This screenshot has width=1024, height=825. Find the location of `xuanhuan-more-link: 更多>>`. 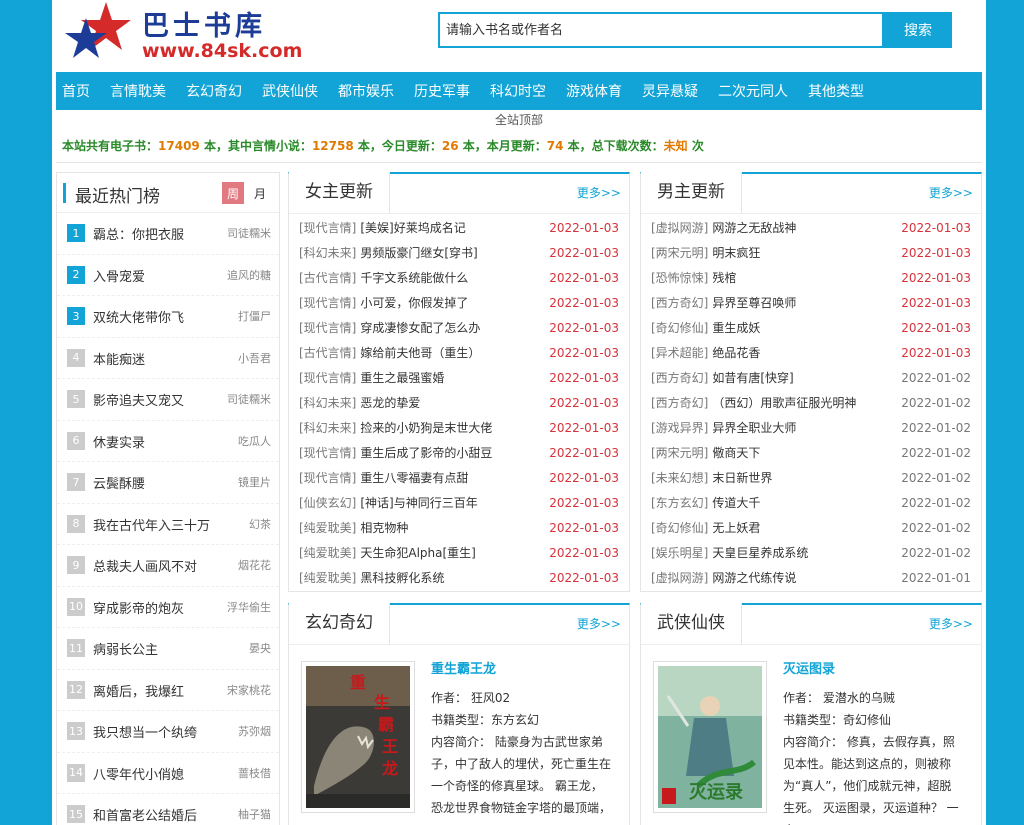

xuanhuan-more-link: 更多>> is located at coordinates (599, 623).